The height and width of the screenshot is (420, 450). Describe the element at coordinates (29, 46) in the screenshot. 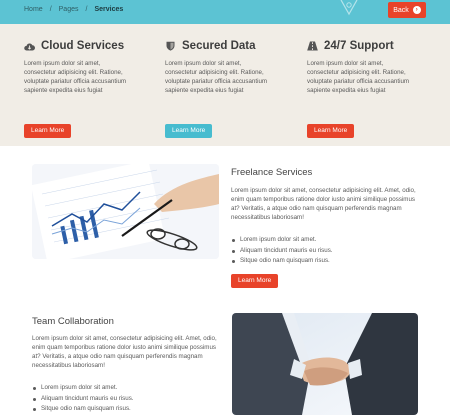

I see `cloud-icon` at that location.